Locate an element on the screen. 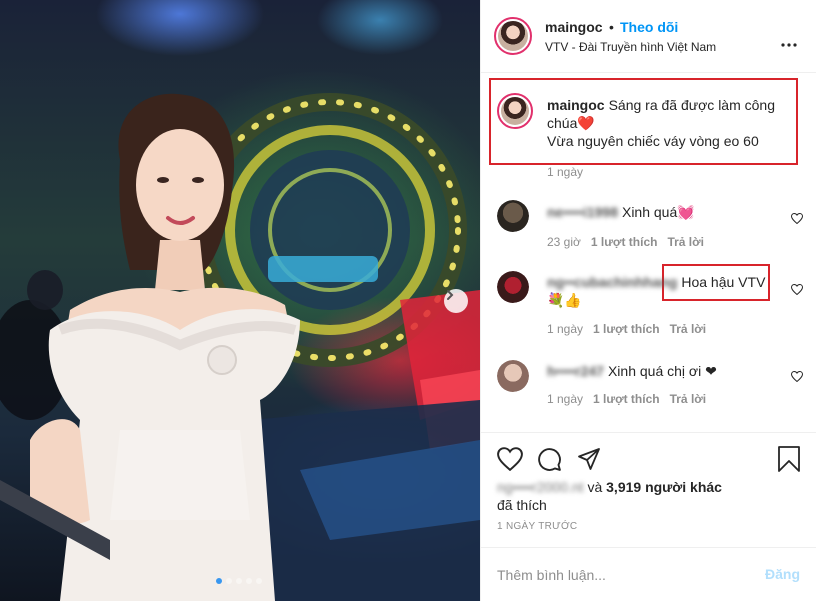 Image resolution: width=816 pixels, height=601 pixels. add-comment-bar: Đăng is located at coordinates (648, 574).